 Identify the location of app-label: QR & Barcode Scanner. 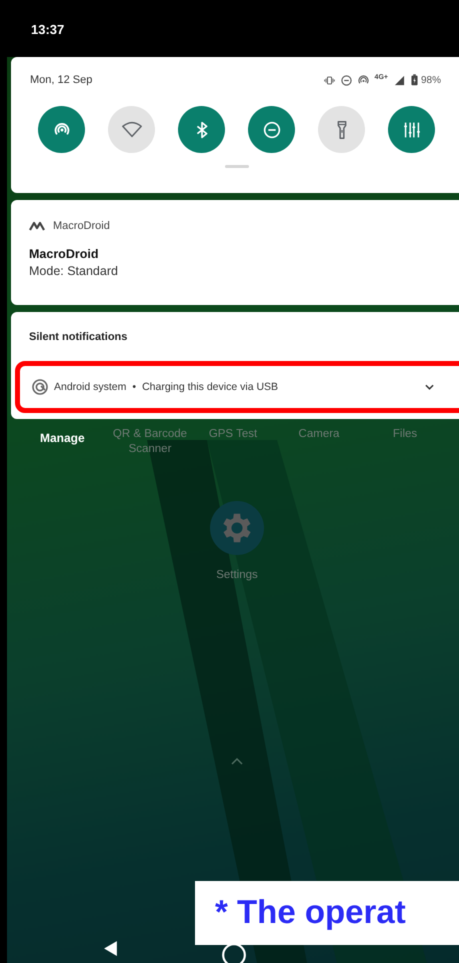
(150, 442).